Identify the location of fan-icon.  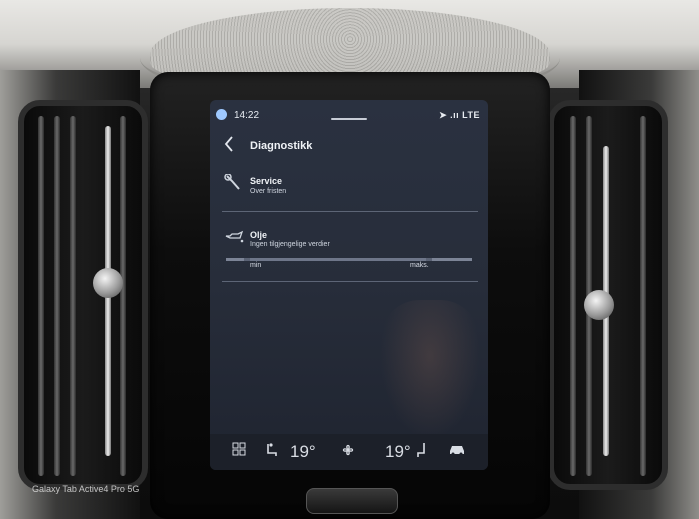
(348, 453).